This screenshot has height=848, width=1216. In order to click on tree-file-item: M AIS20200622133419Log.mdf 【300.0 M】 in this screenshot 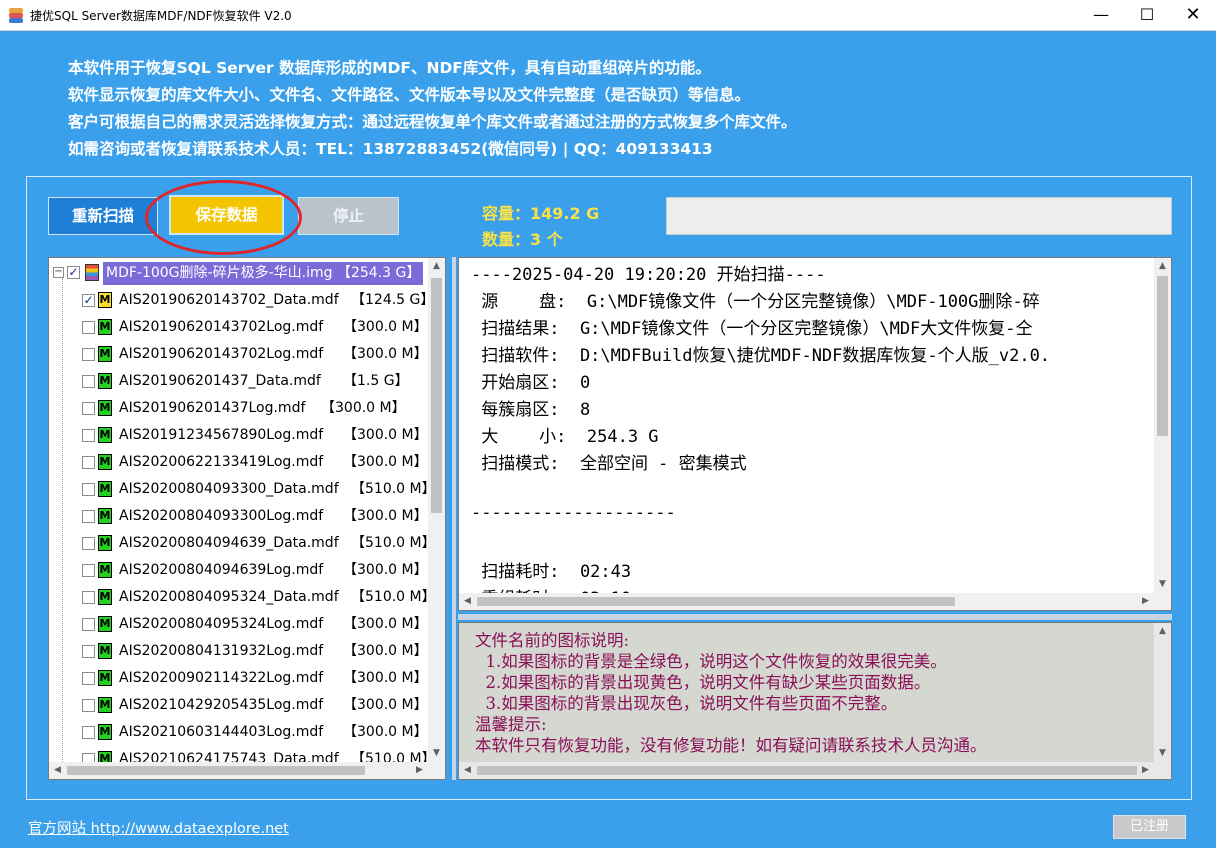, I will do `click(239, 462)`.